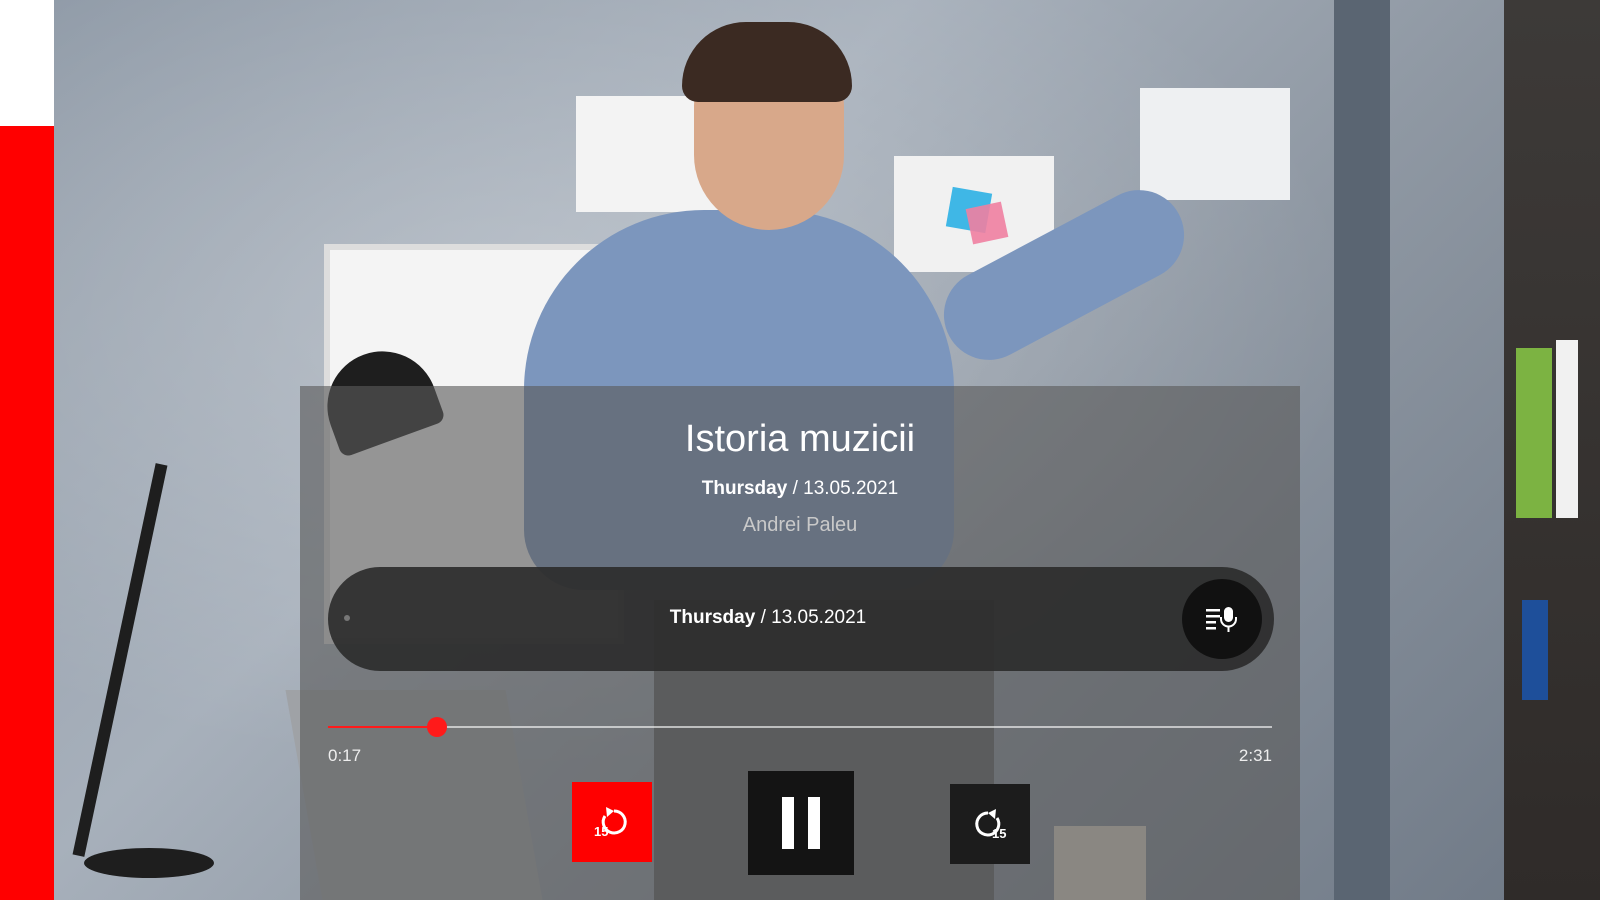 The image size is (1600, 900). I want to click on rewind-15-button: 15, so click(612, 822).